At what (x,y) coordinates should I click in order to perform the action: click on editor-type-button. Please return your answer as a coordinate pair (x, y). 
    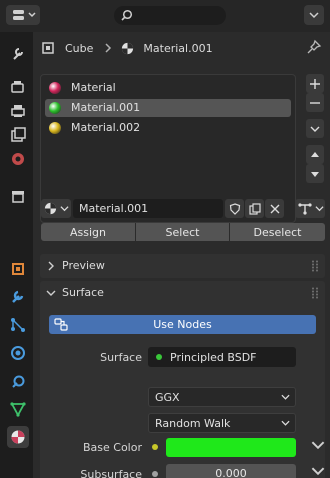
    Looking at the image, I should click on (23, 15).